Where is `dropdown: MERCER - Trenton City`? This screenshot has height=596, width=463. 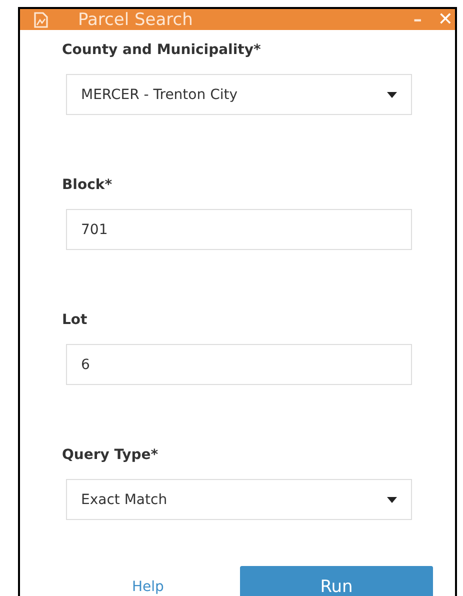
dropdown: MERCER - Trenton City is located at coordinates (239, 94).